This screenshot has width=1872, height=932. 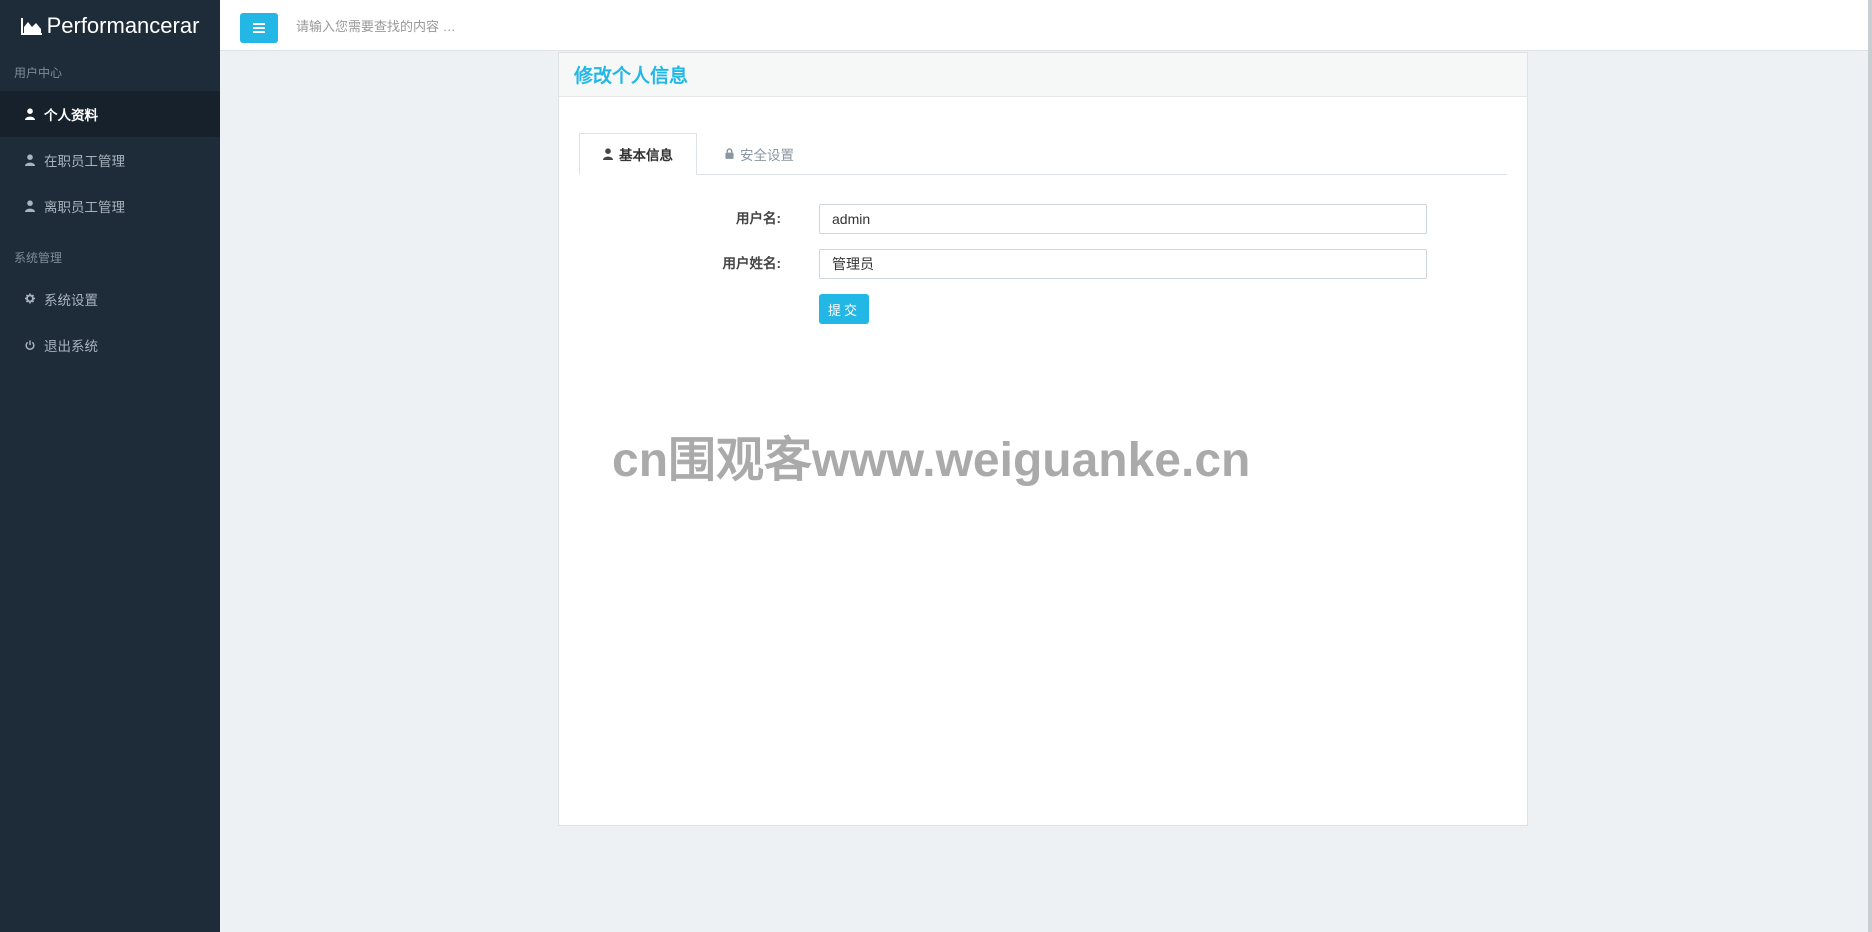 What do you see at coordinates (767, 155) in the screenshot?
I see `tab-label: 安全设置` at bounding box center [767, 155].